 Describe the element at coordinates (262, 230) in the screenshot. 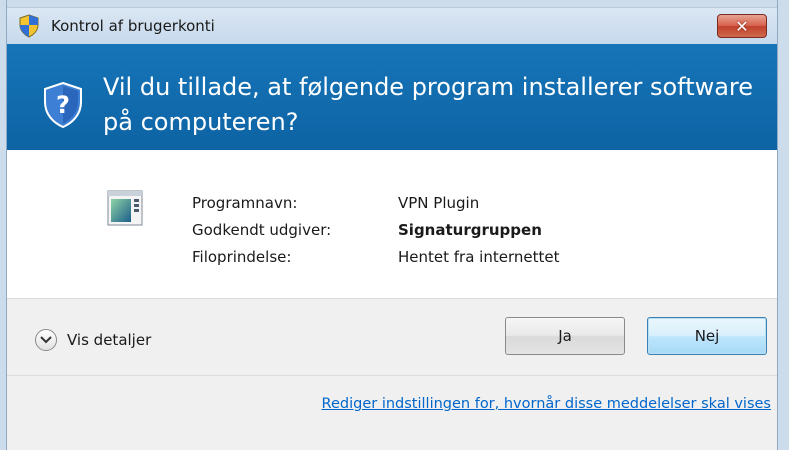

I see `publisher-label: Godkendt udgiver:` at that location.